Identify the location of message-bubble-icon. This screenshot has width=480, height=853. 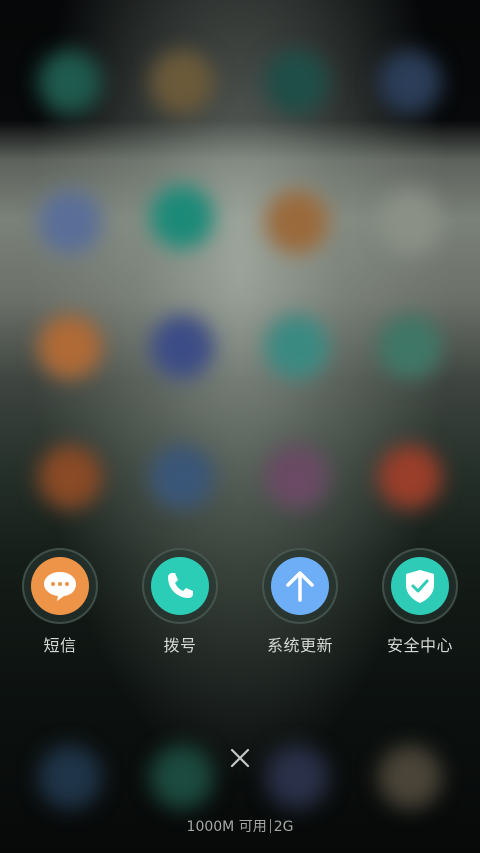
(60, 586).